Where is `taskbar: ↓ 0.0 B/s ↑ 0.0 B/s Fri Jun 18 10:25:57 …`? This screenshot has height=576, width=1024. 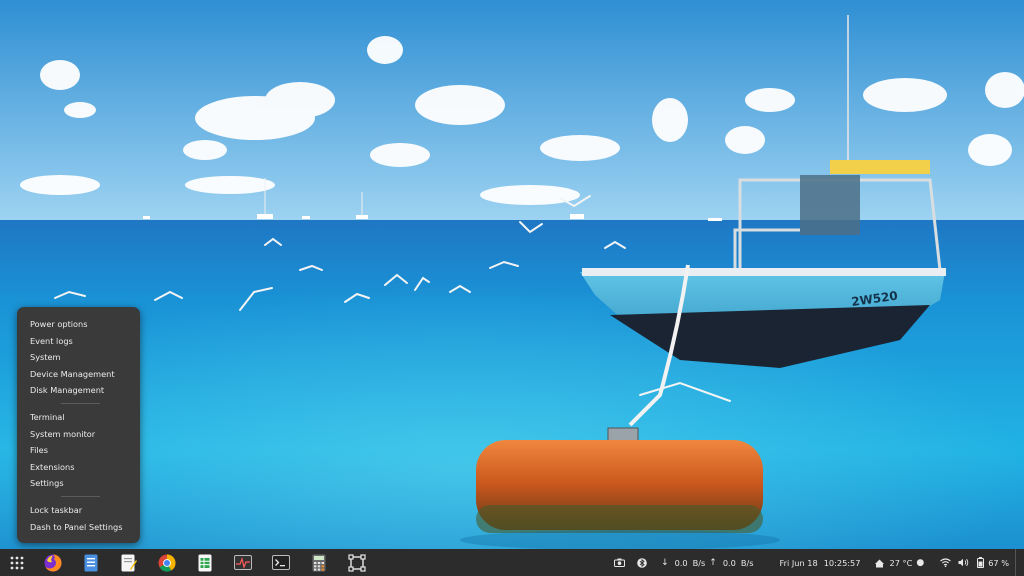 taskbar: ↓ 0.0 B/s ↑ 0.0 B/s Fri Jun 18 10:25:57 … is located at coordinates (512, 562).